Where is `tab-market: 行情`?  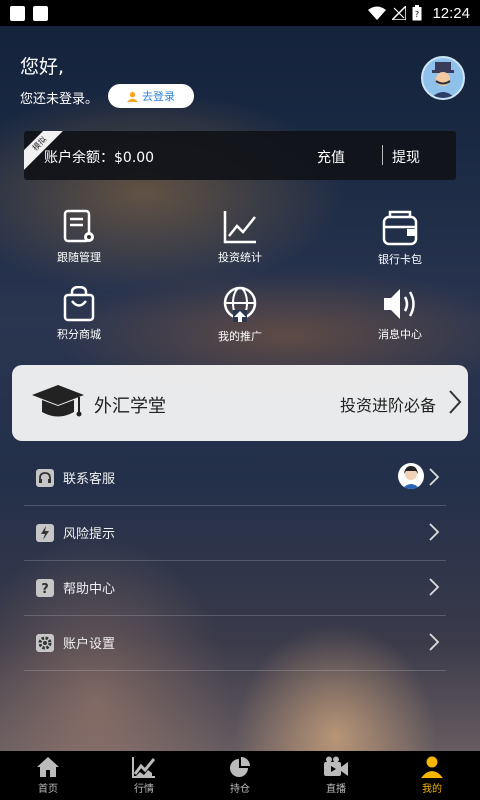
tab-market: 行情 is located at coordinates (144, 775).